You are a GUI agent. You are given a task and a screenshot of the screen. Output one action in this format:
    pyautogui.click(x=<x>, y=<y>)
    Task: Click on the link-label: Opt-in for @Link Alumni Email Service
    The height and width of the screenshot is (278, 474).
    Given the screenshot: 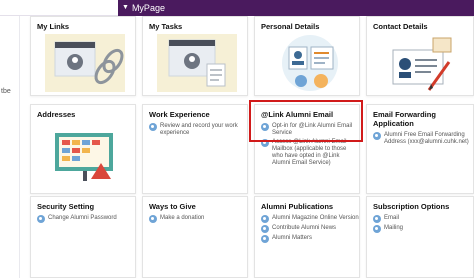 What is the action you would take?
    pyautogui.click(x=312, y=129)
    